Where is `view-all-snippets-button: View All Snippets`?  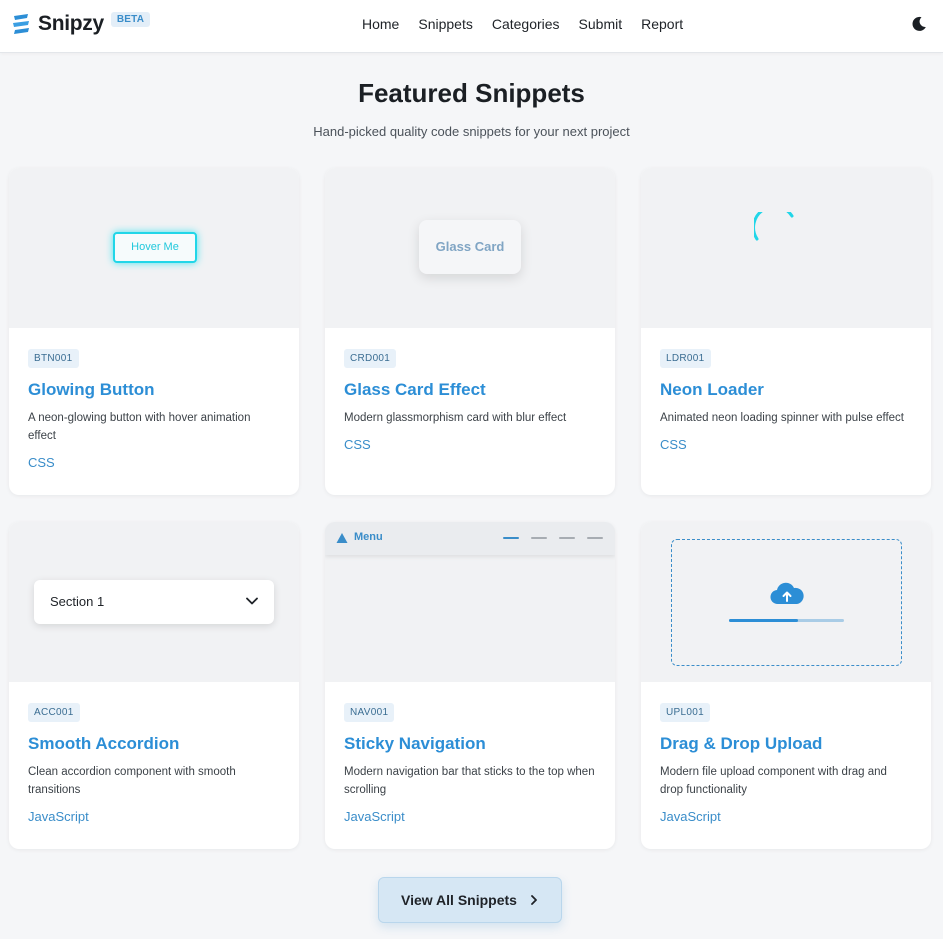 view-all-snippets-button: View All Snippets is located at coordinates (470, 900).